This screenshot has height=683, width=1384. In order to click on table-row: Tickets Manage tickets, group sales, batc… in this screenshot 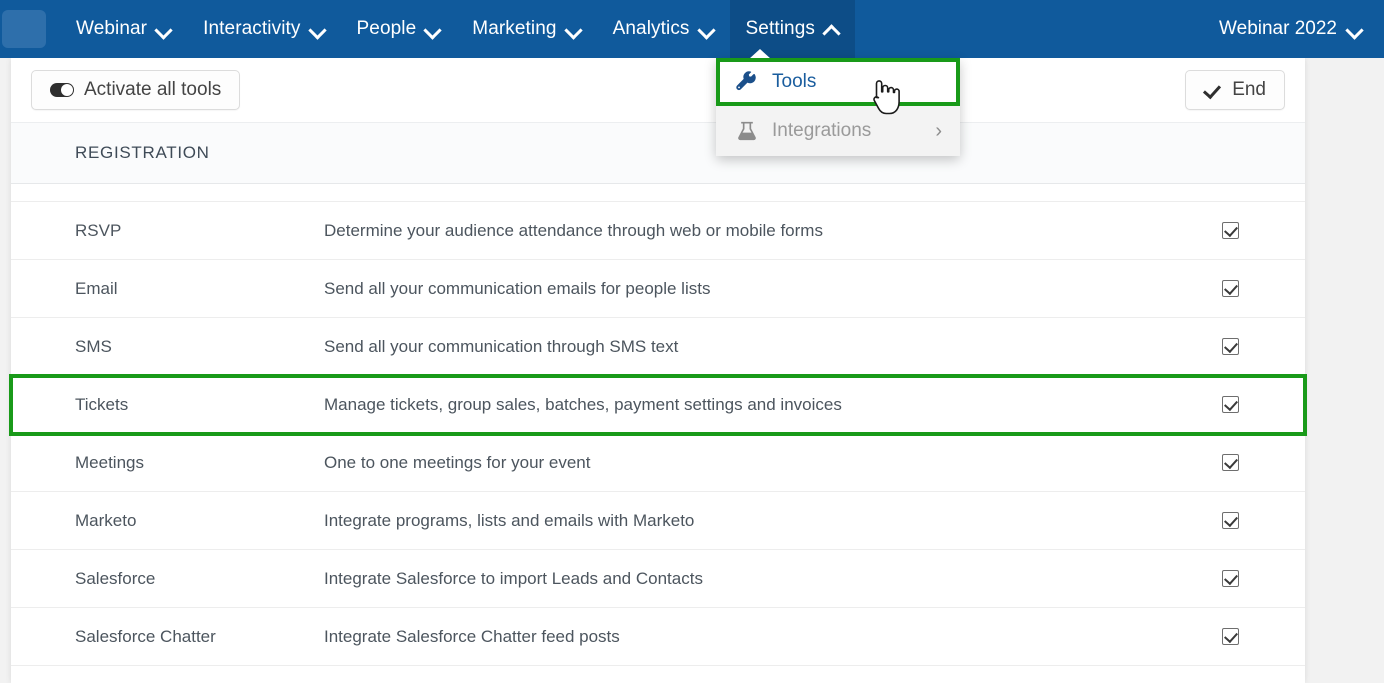, I will do `click(658, 405)`.